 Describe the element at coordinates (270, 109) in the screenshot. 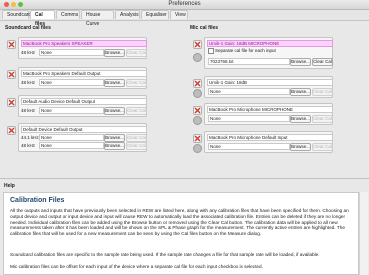

I see `mic-entry-3-name: MacBook Pro Microphone MICROPHONE` at that location.